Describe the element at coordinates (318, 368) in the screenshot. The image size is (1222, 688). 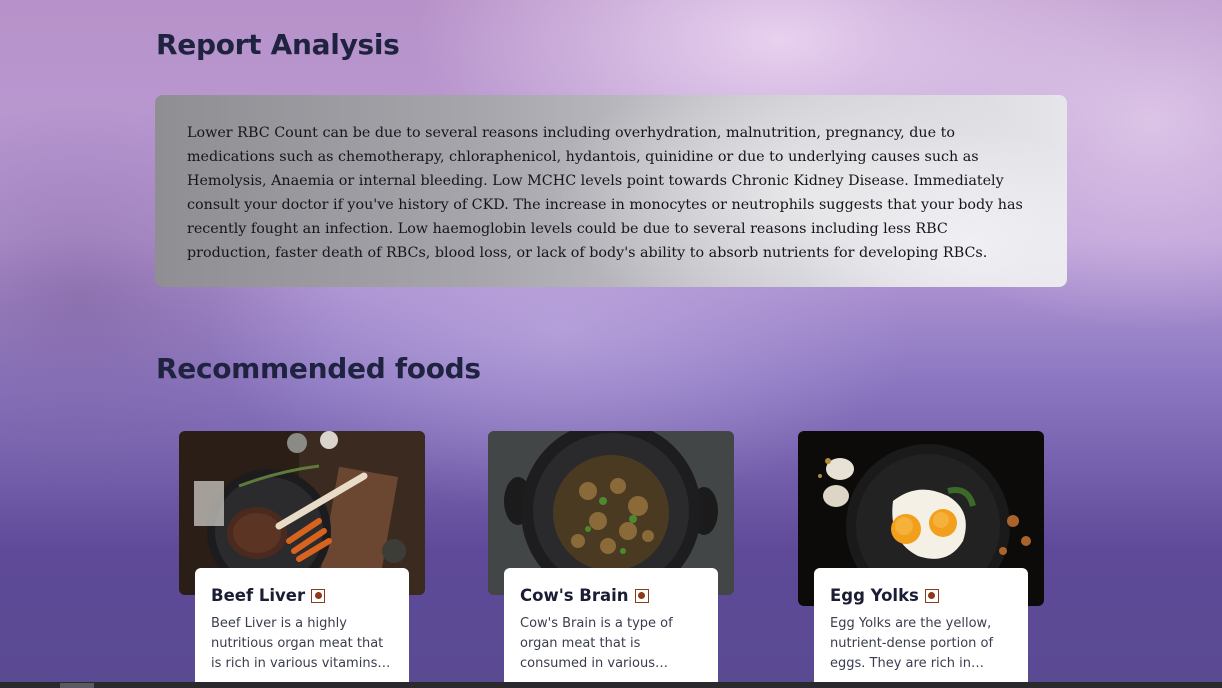
I see `recommended-foods-title: Recommended foods` at that location.